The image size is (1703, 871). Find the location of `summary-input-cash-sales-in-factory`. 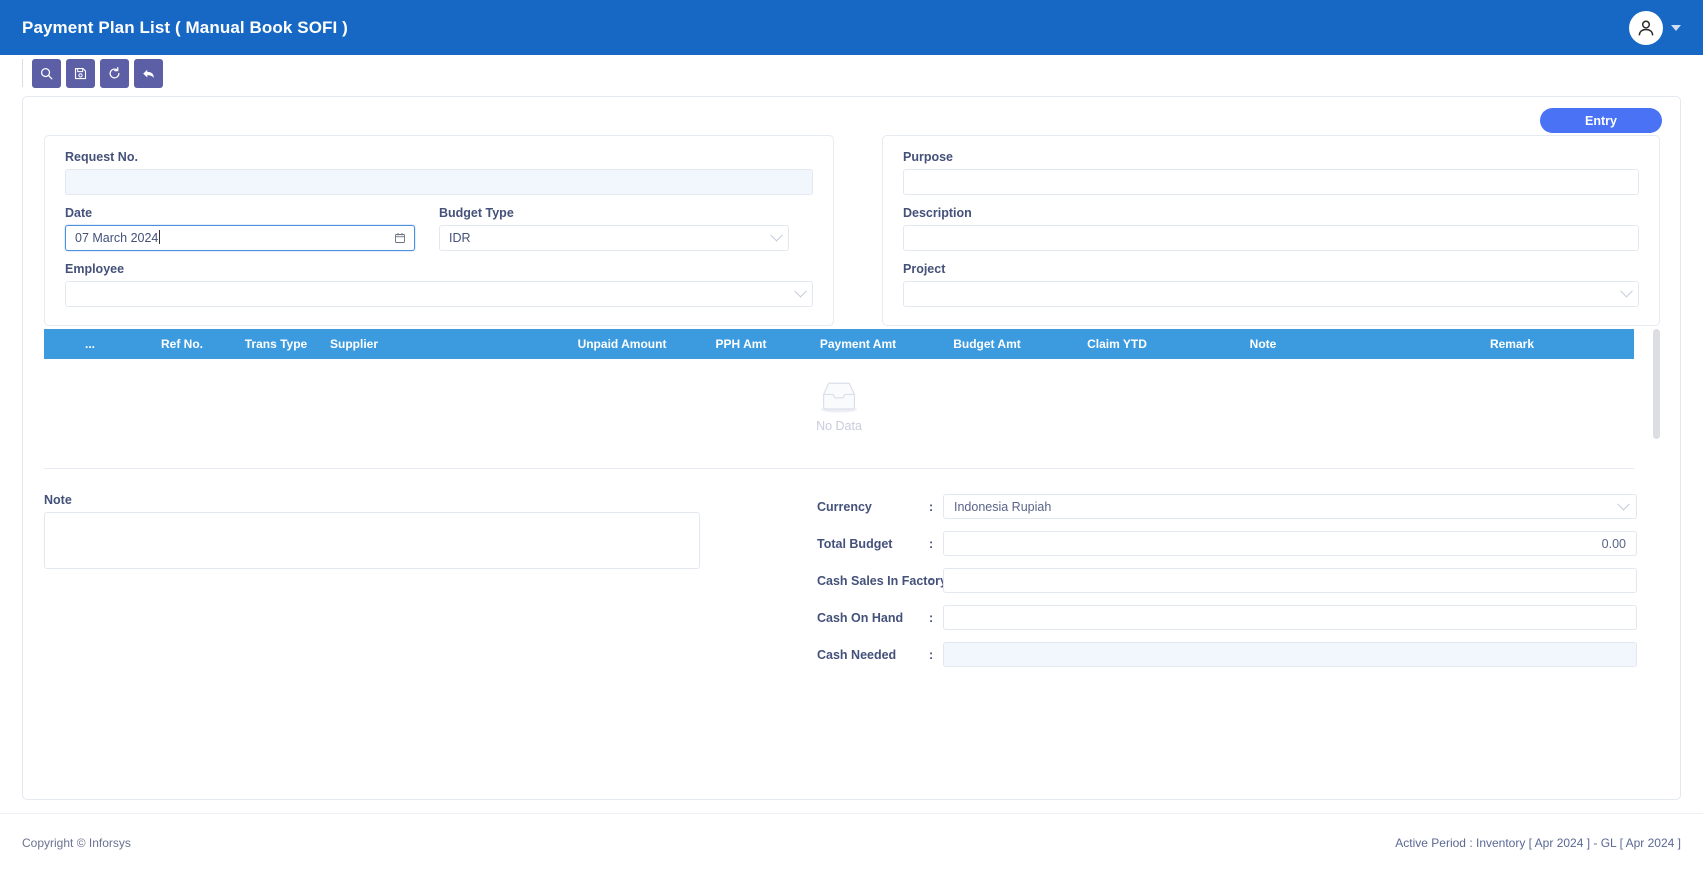

summary-input-cash-sales-in-factory is located at coordinates (1290, 580).